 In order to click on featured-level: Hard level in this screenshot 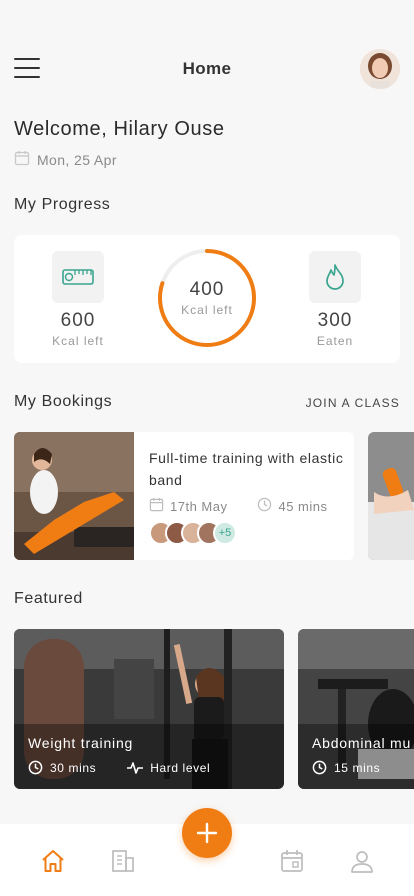, I will do `click(180, 767)`.